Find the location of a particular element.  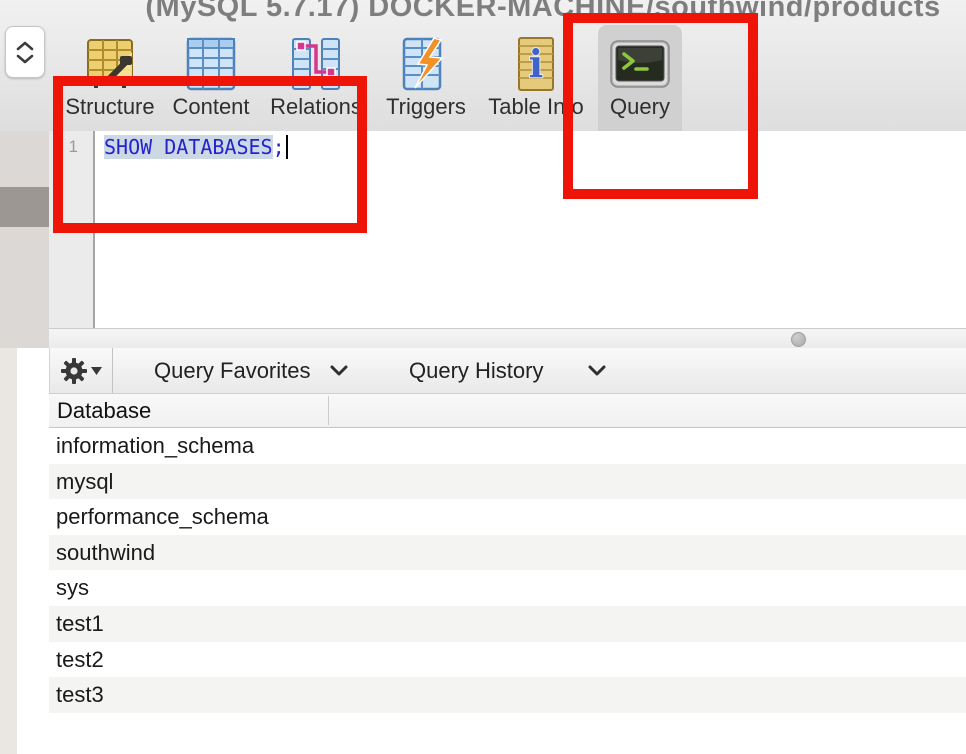

table-row: sys is located at coordinates (507, 588).